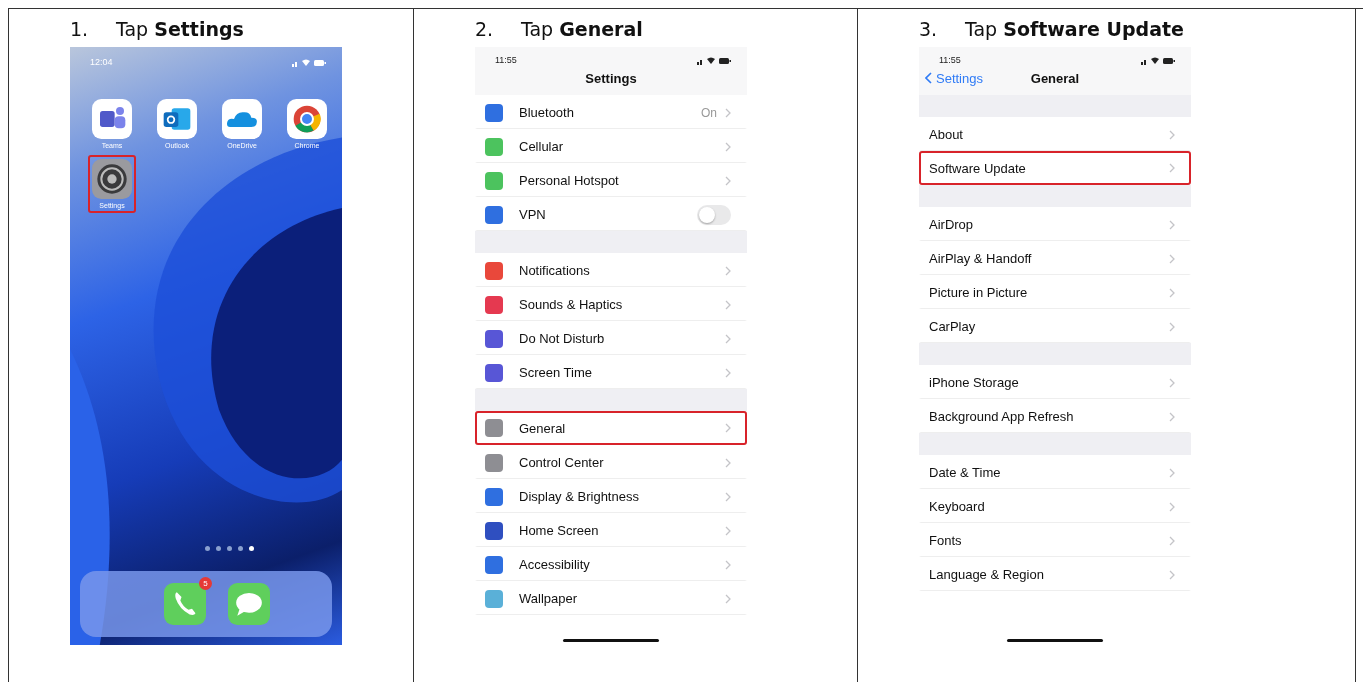 The width and height of the screenshot is (1363, 683). I want to click on envelope-icon, so click(177, 119).